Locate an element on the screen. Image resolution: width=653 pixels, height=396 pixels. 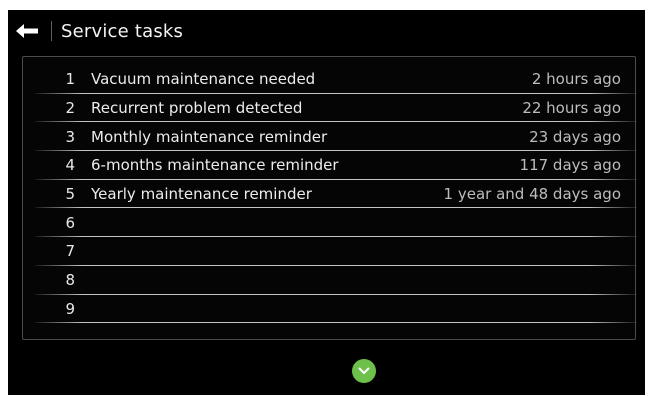
task-time: 117 days ago is located at coordinates (570, 165).